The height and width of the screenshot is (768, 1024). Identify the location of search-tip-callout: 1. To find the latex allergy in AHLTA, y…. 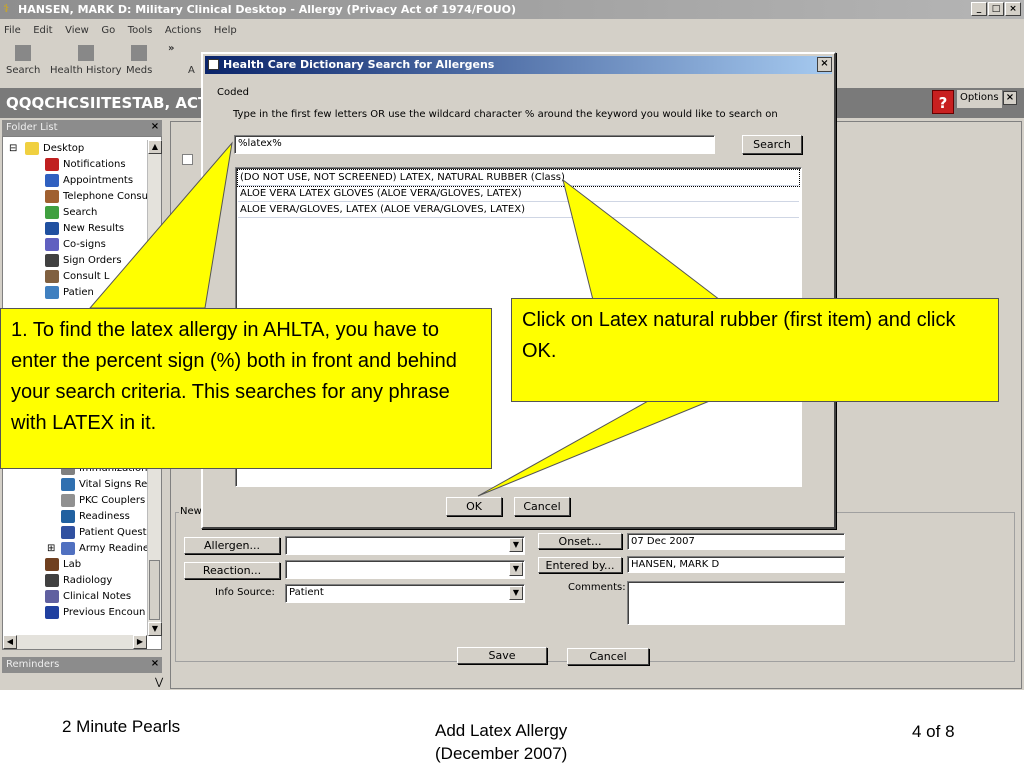
(246, 388).